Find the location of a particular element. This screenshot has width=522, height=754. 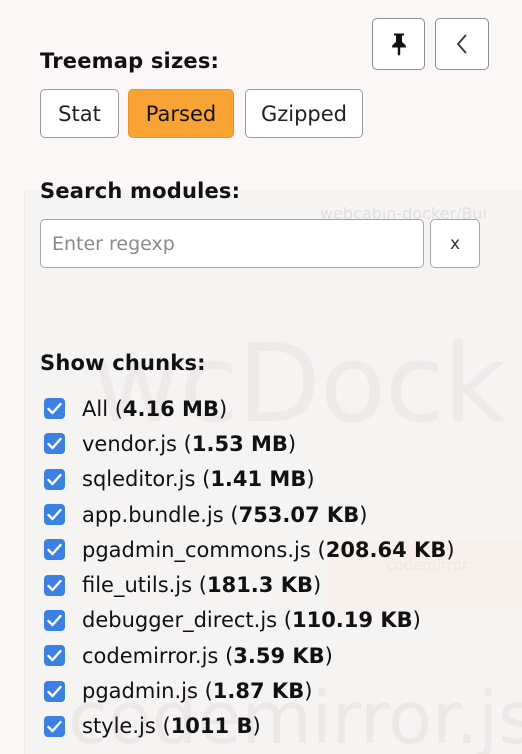

chunk-size: 110.19 KB is located at coordinates (352, 620).